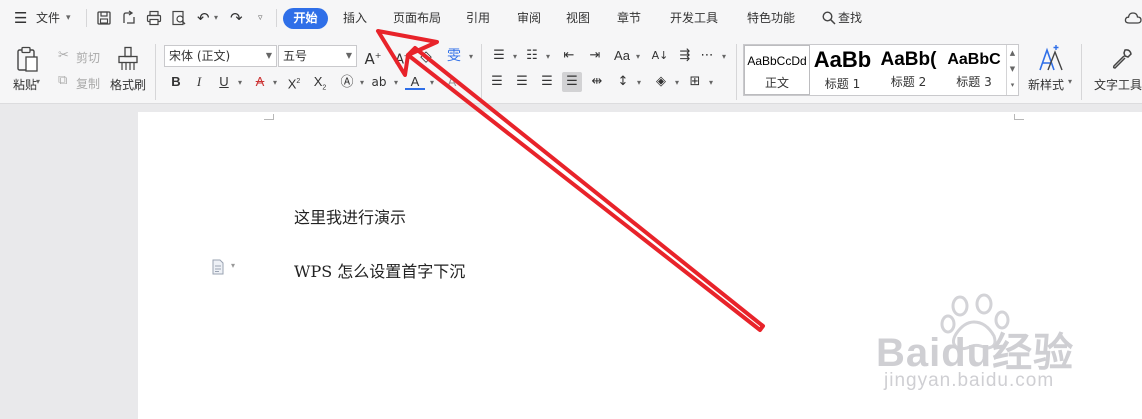  Describe the element at coordinates (104, 18) in the screenshot. I see `save-icon` at that location.